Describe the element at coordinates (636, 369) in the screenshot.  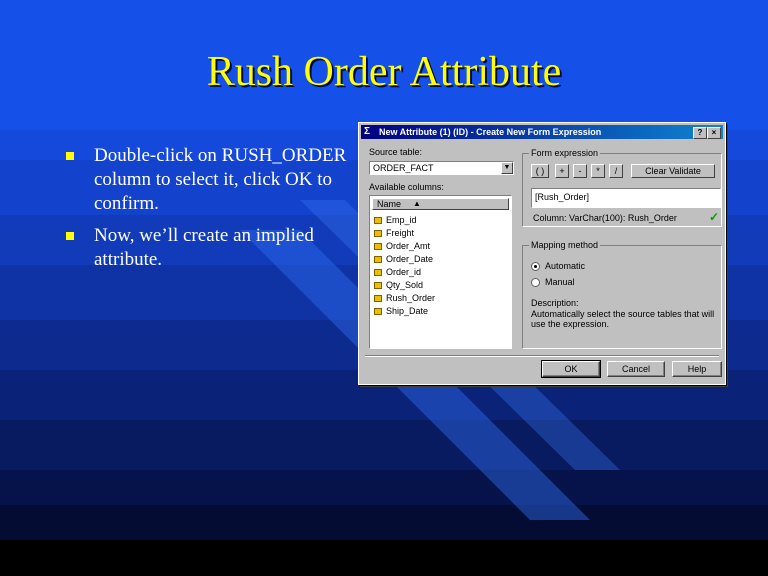
I see `cancel-button: Cancel` at that location.